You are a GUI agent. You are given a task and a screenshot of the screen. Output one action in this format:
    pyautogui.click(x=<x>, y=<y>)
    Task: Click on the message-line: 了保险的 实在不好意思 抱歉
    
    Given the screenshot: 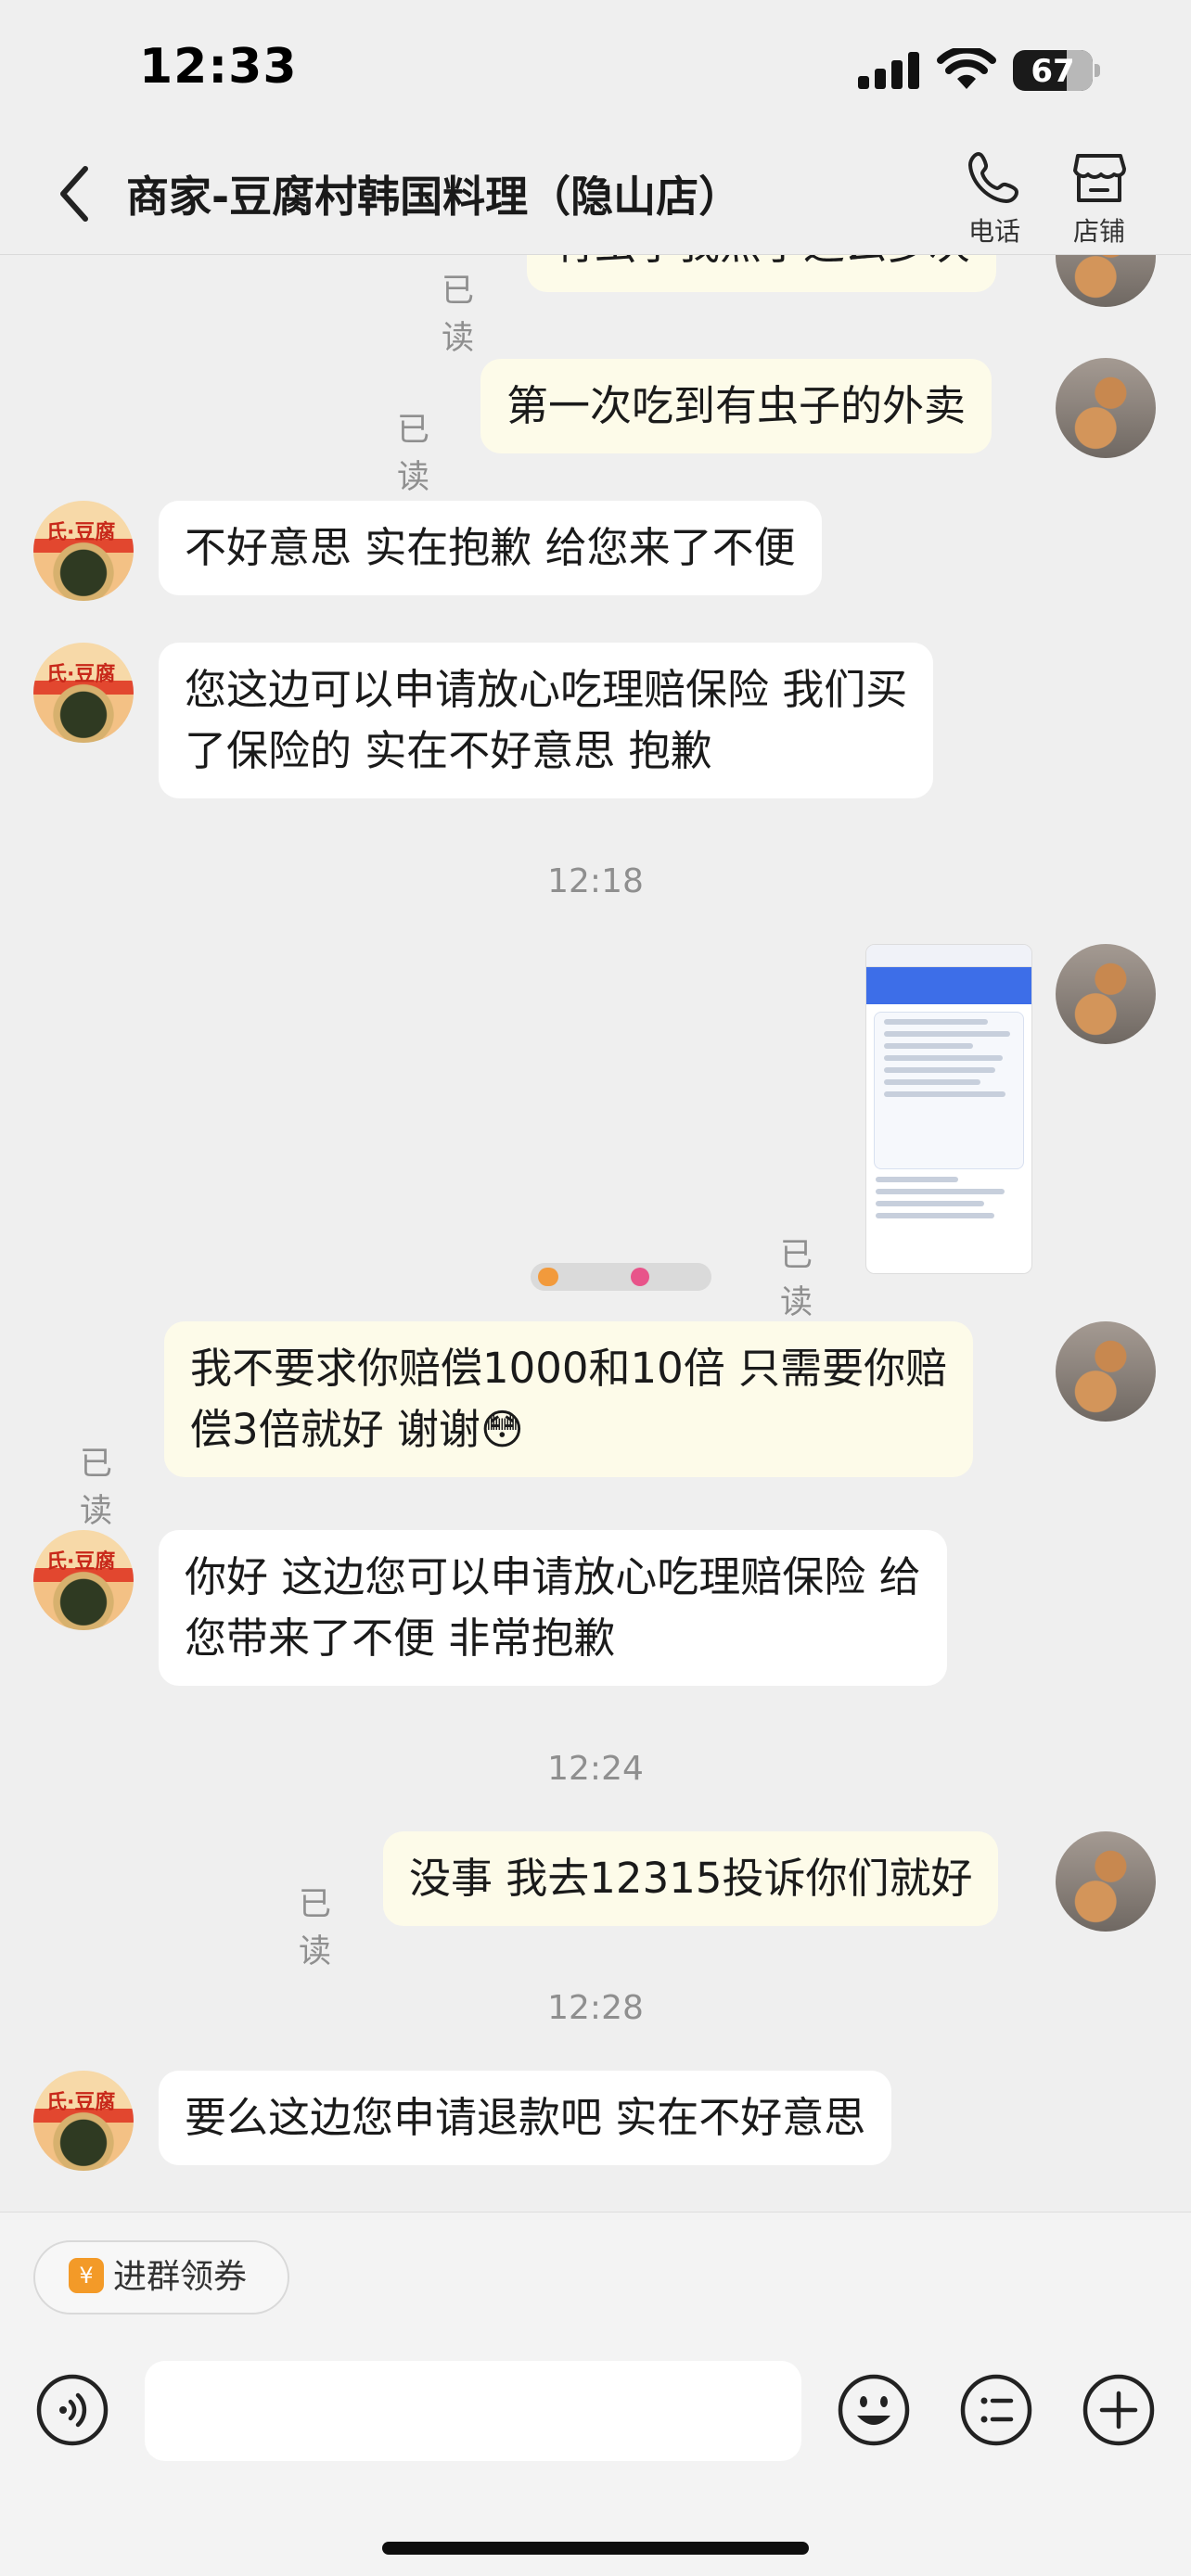 What is the action you would take?
    pyautogui.click(x=449, y=750)
    